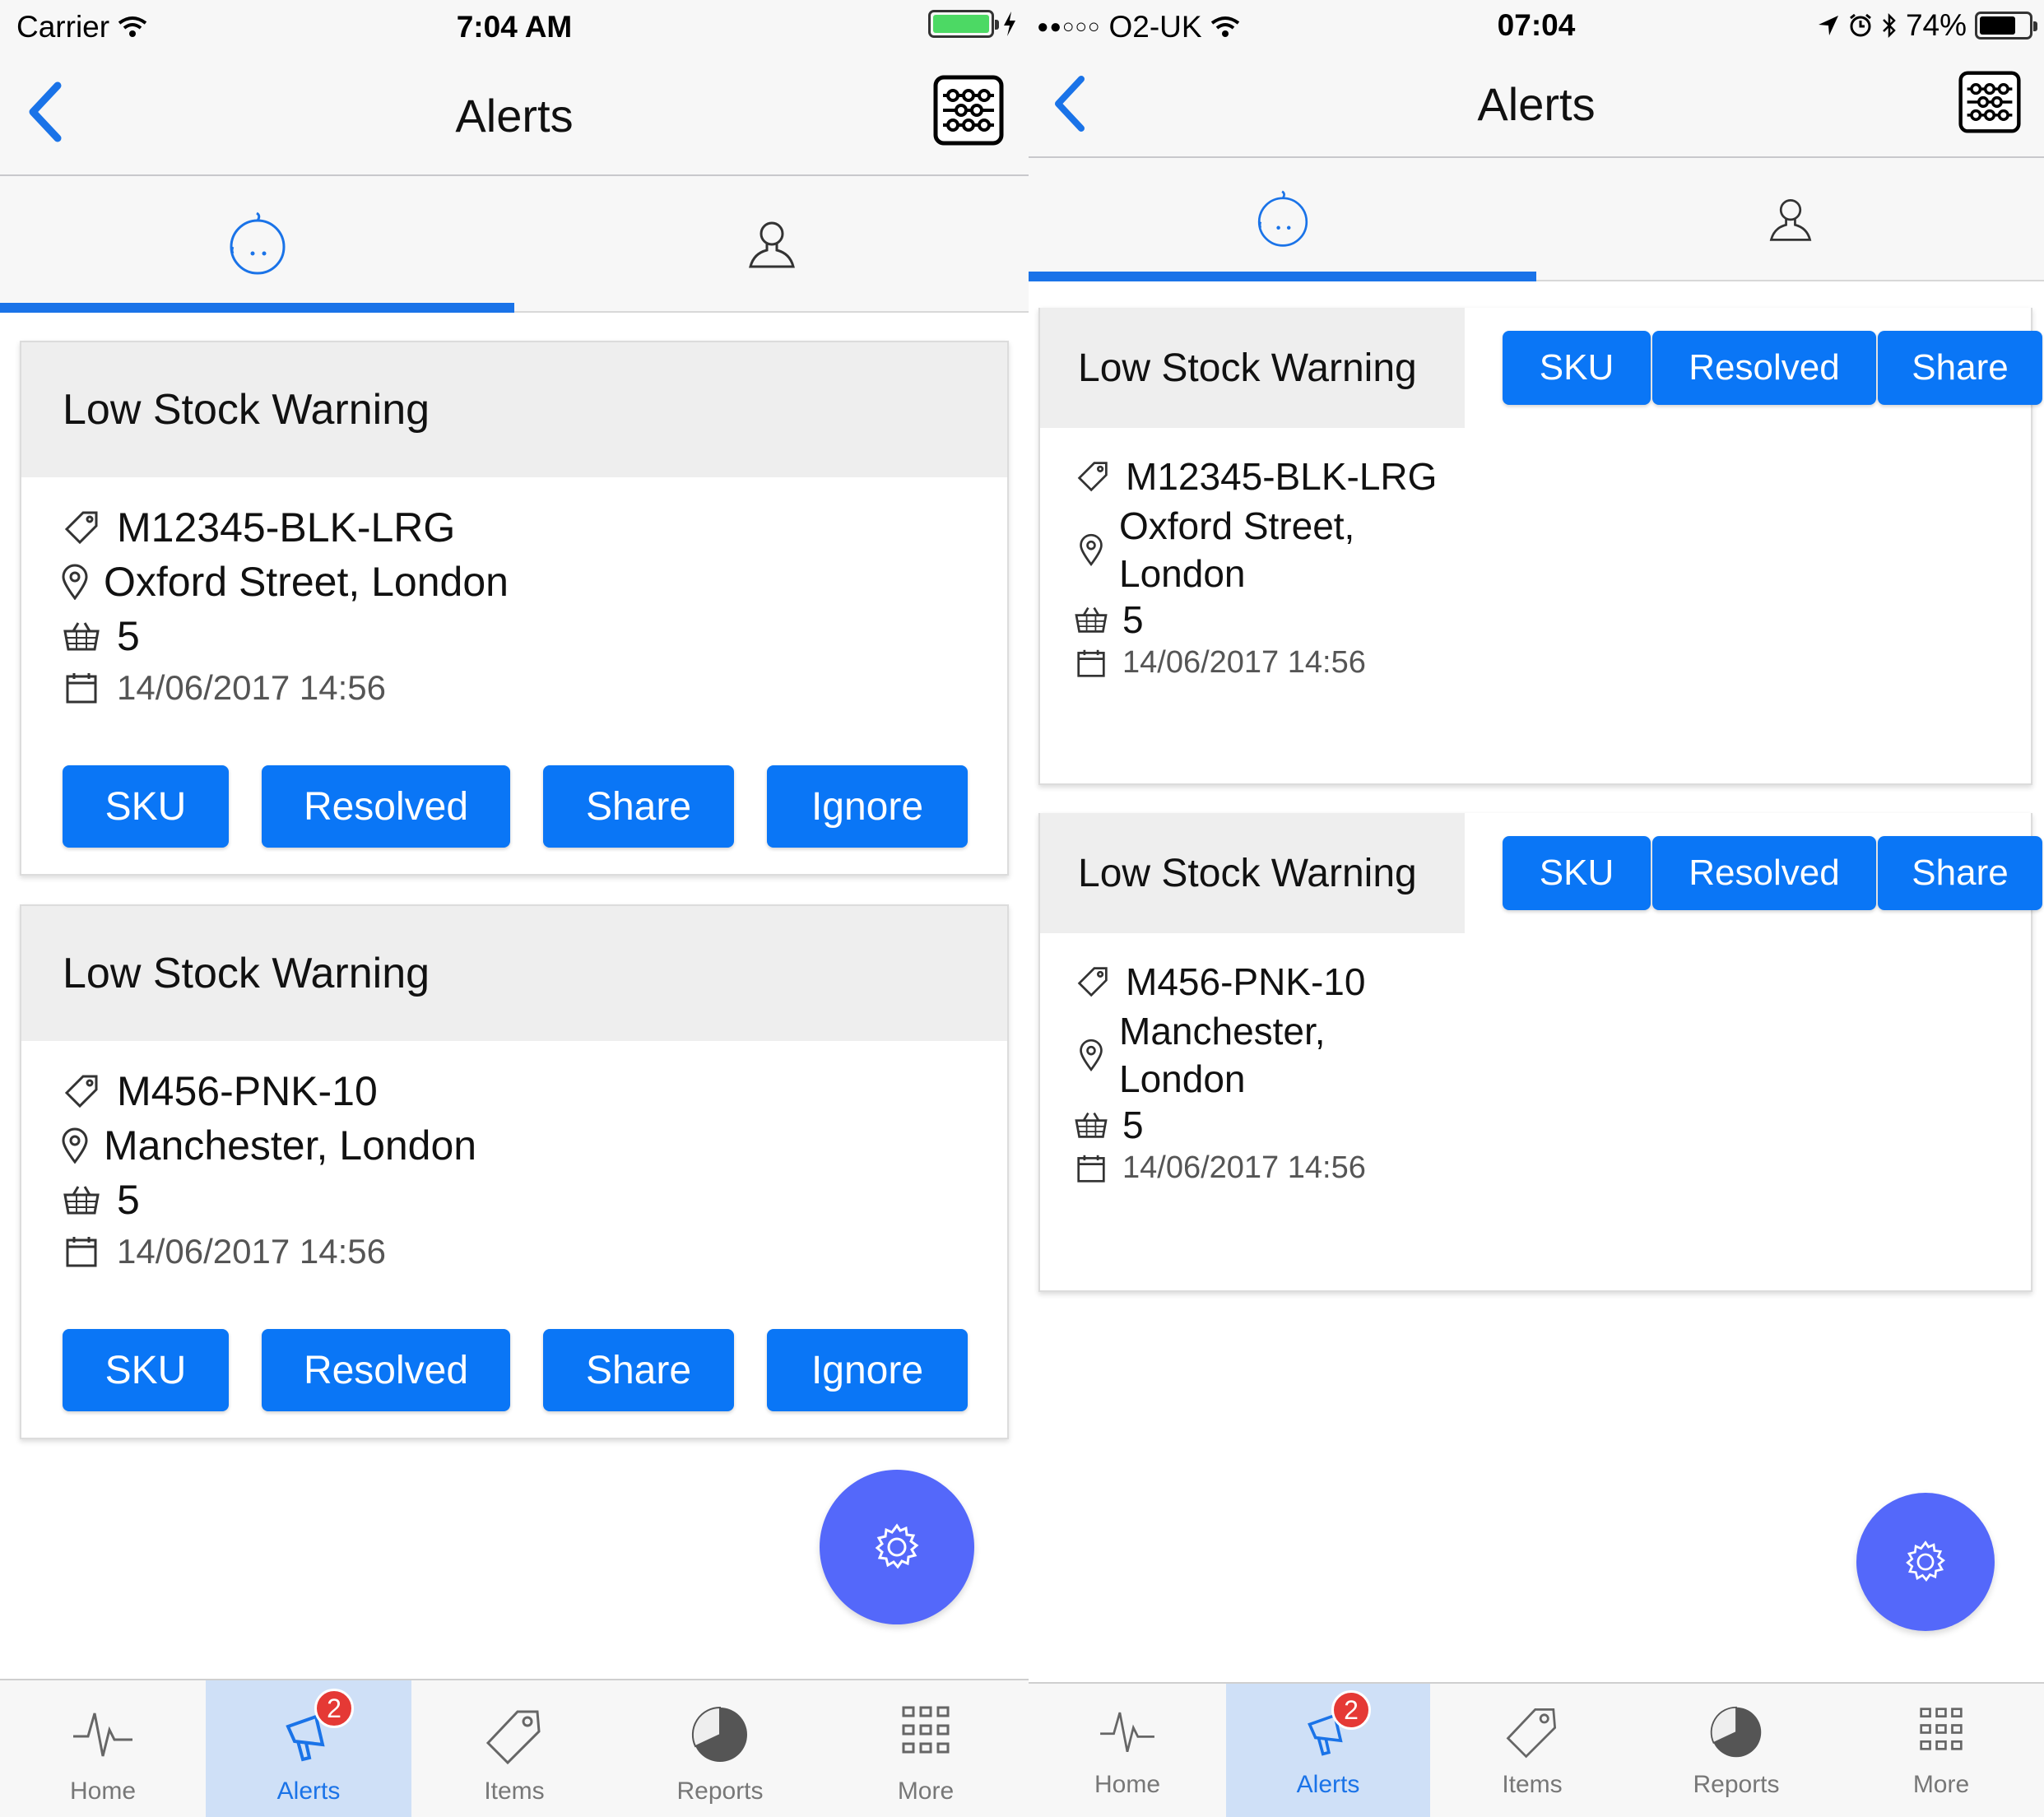 Image resolution: width=2044 pixels, height=1817 pixels. I want to click on quantity-value: 5, so click(128, 636).